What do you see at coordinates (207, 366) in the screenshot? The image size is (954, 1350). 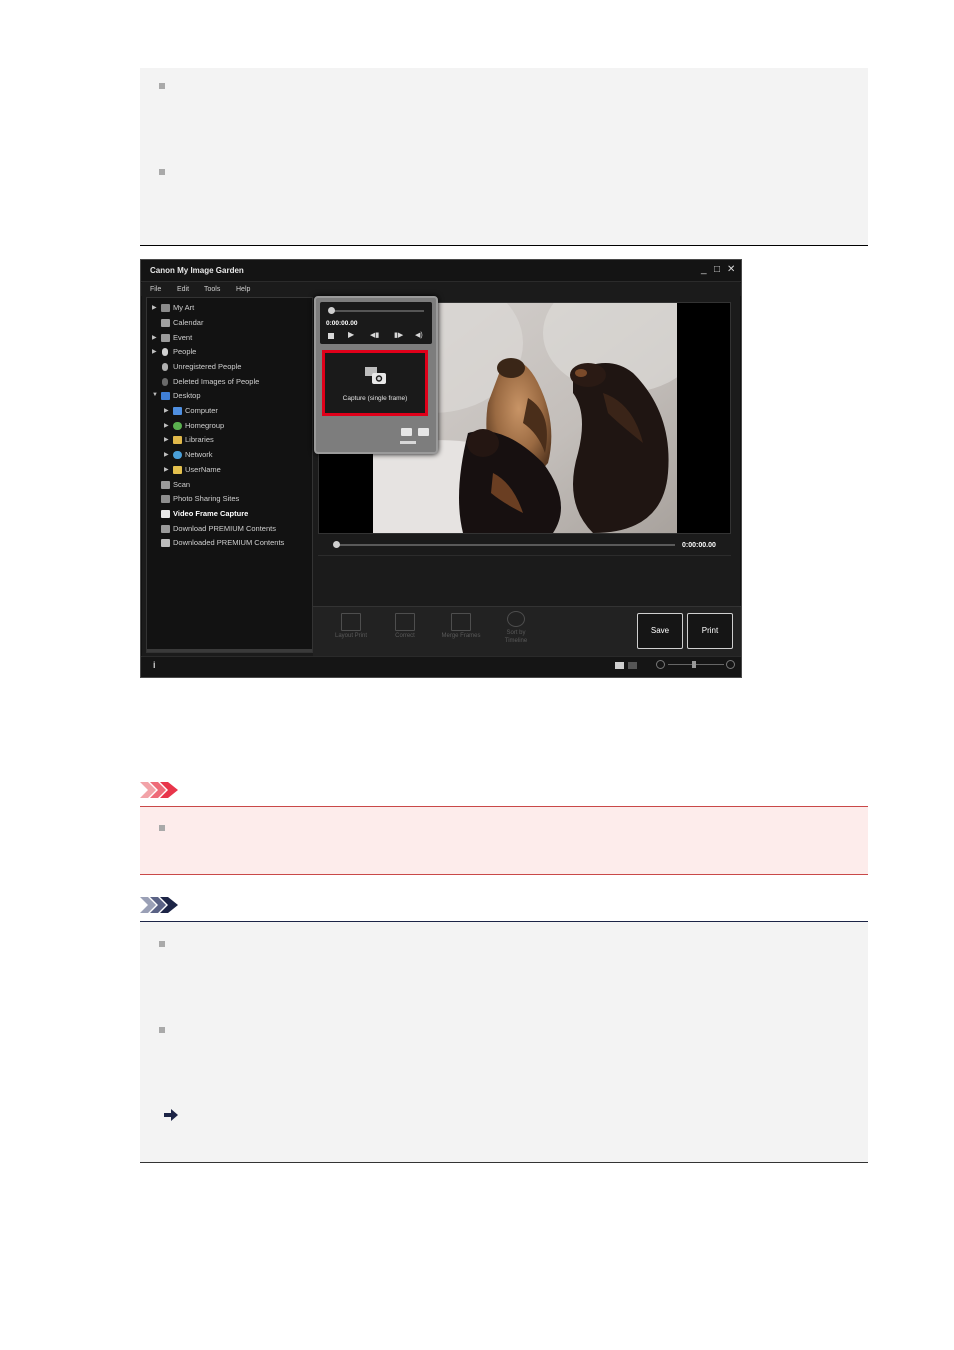 I see `sidebar-item-unregistered-people: Unregistered People` at bounding box center [207, 366].